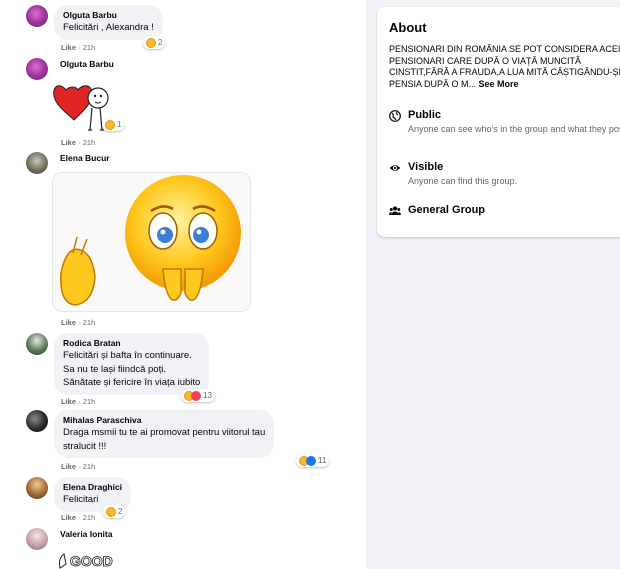 Image resolution: width=620 pixels, height=569 pixels. I want to click on emoji-sticker, so click(151, 242).